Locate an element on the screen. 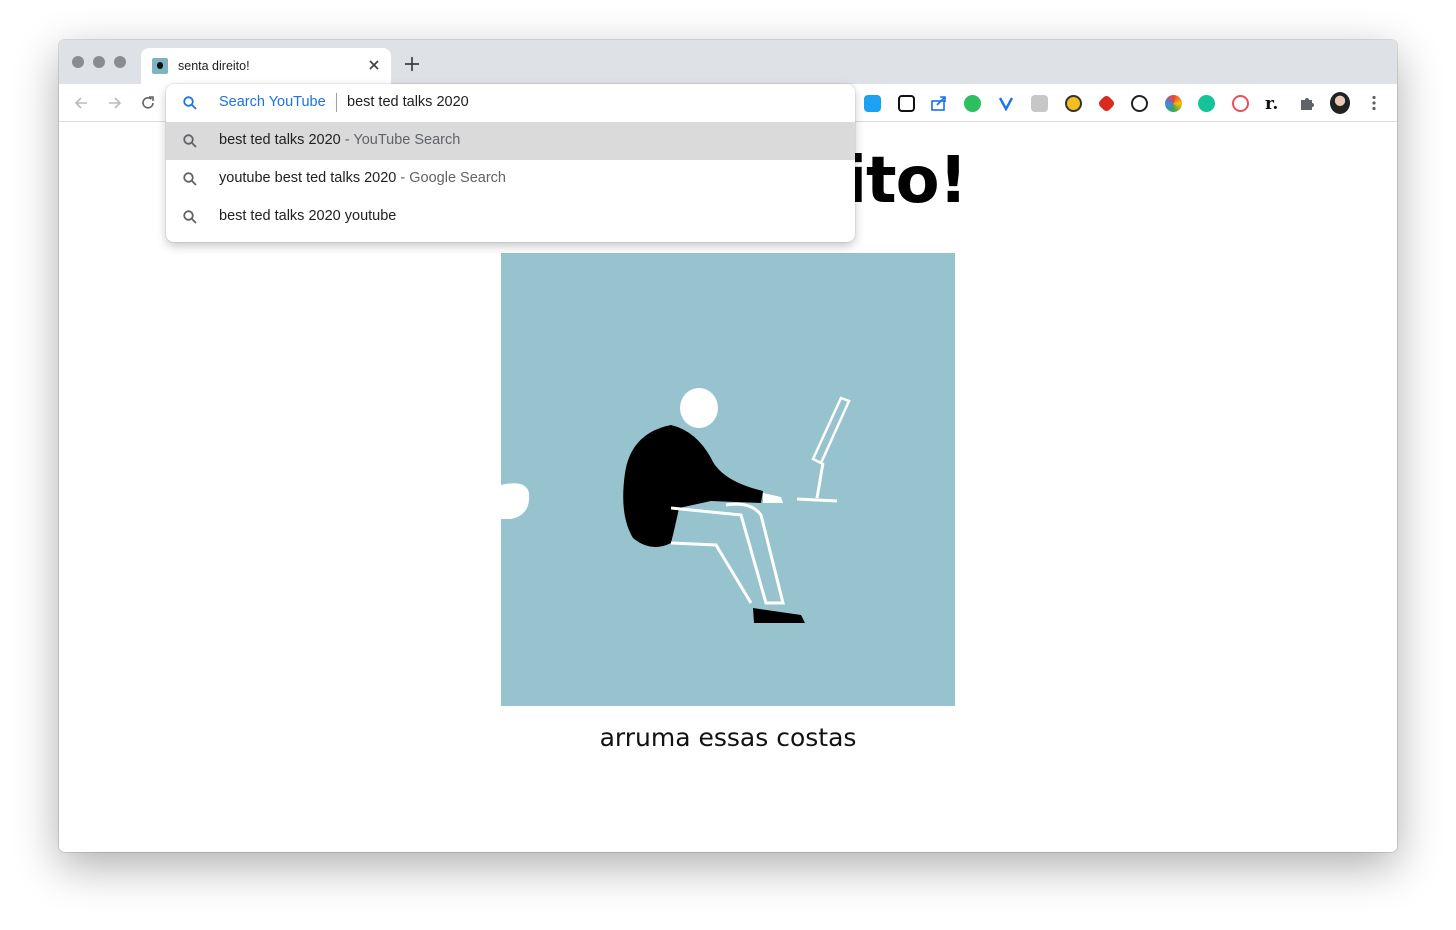 This screenshot has width=1456, height=930. tab-senta-direito: senta direito! is located at coordinates (266, 66).